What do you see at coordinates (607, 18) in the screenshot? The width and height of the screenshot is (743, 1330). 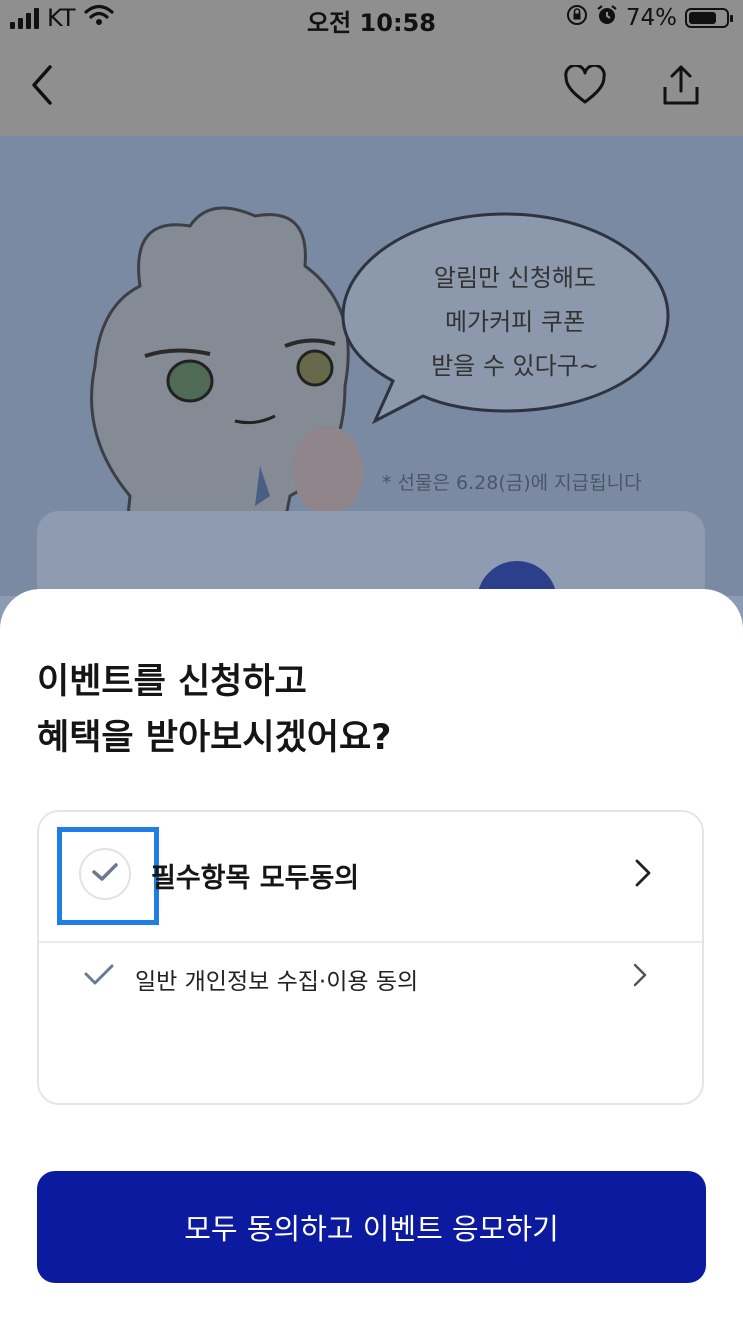 I see `alarm-icon` at bounding box center [607, 18].